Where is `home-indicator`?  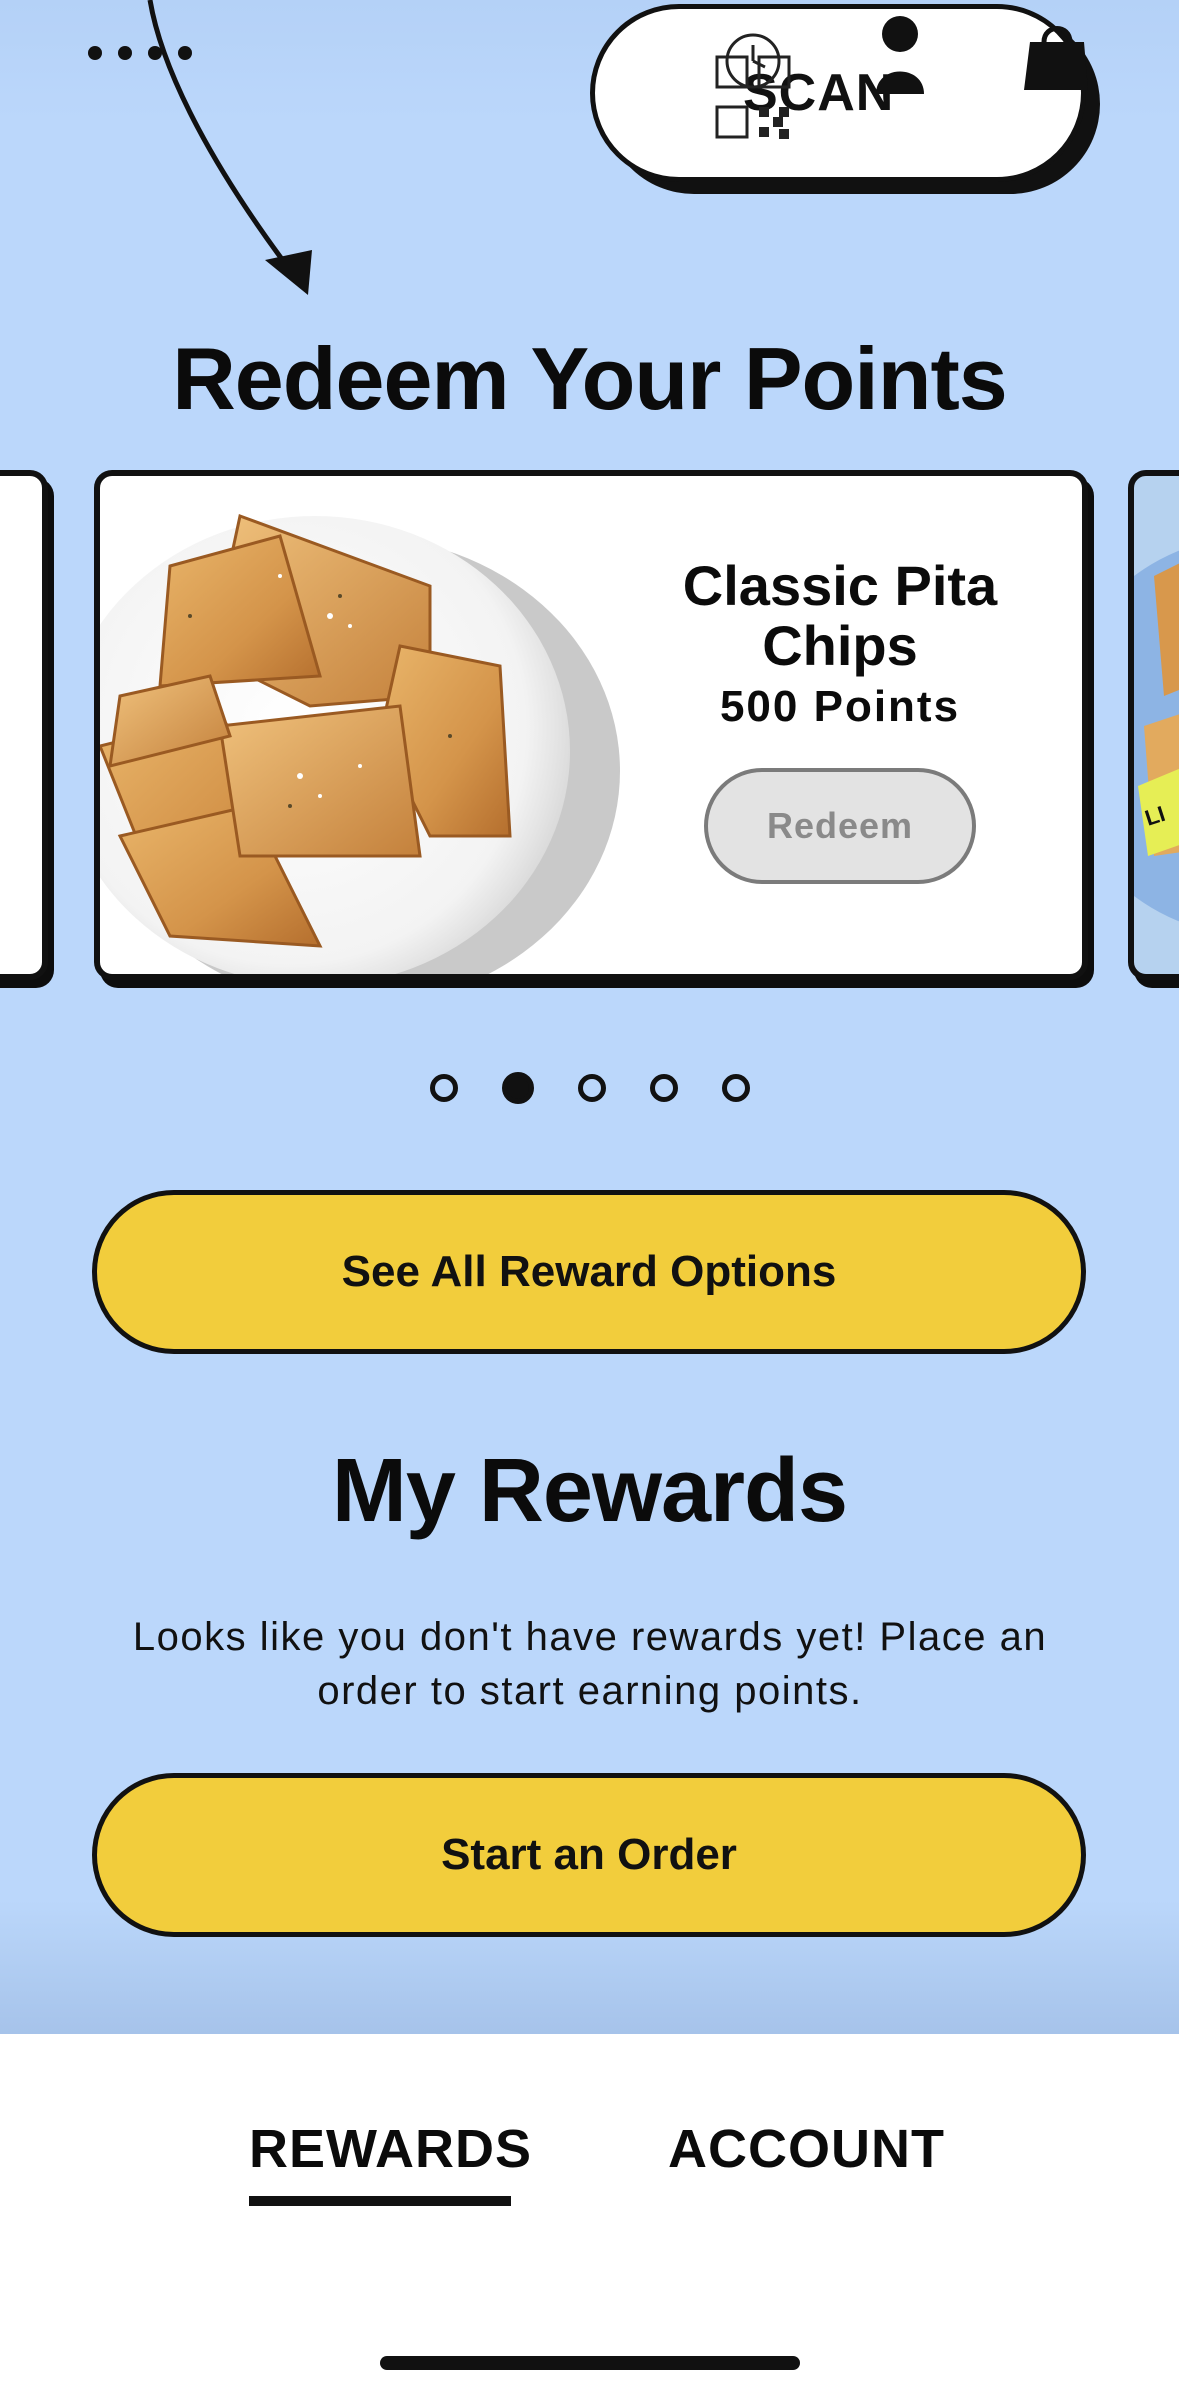 home-indicator is located at coordinates (590, 2363).